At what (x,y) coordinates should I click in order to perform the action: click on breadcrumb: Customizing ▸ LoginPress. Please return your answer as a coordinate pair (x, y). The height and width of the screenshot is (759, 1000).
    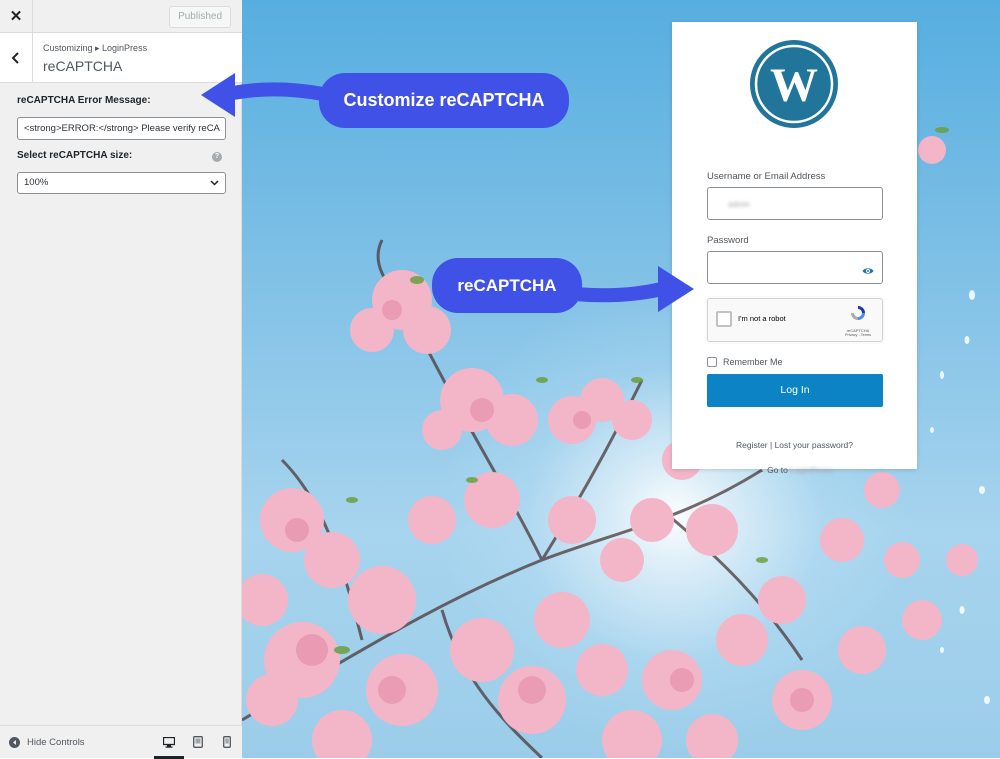
    Looking at the image, I should click on (95, 48).